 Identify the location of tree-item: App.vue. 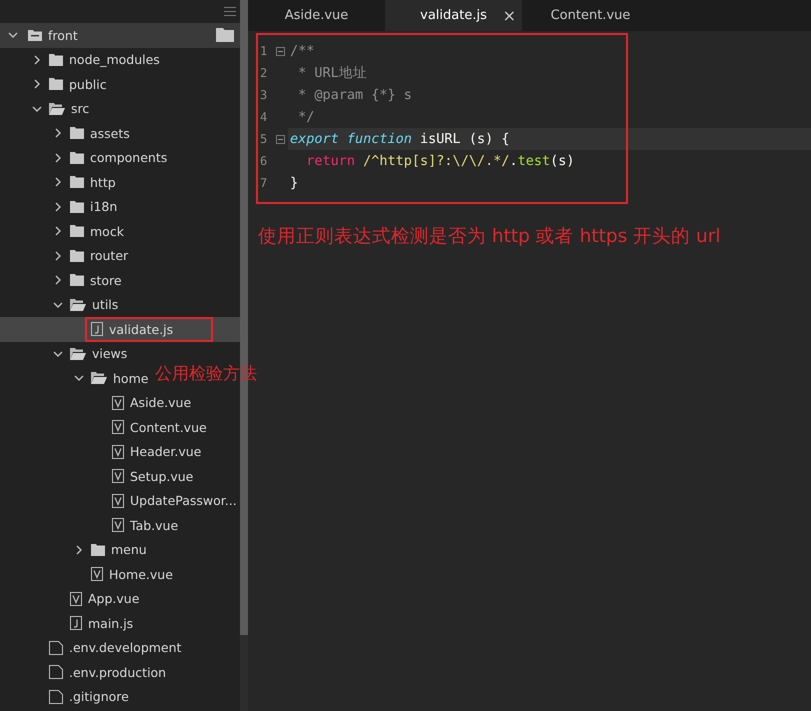
(70, 598).